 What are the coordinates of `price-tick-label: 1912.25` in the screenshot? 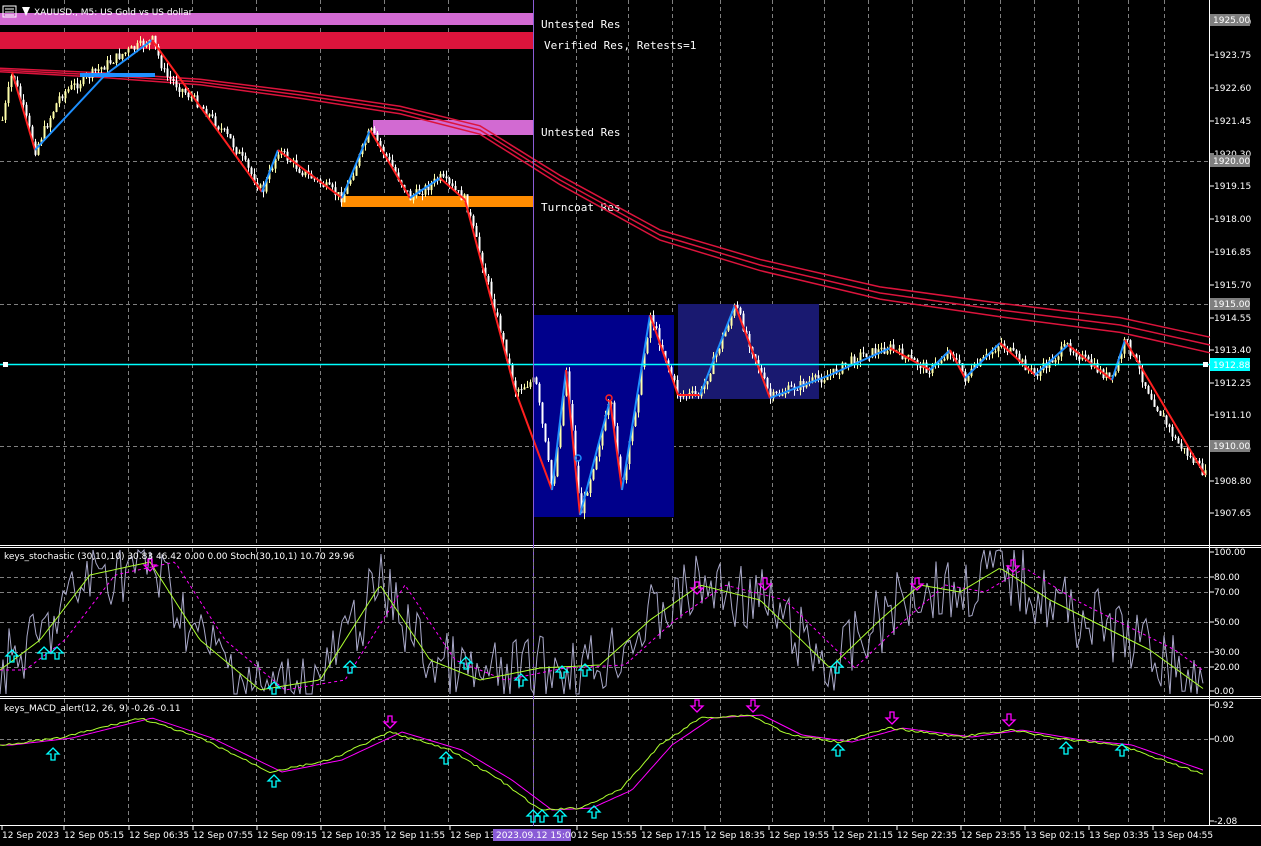 It's located at (1232, 384).